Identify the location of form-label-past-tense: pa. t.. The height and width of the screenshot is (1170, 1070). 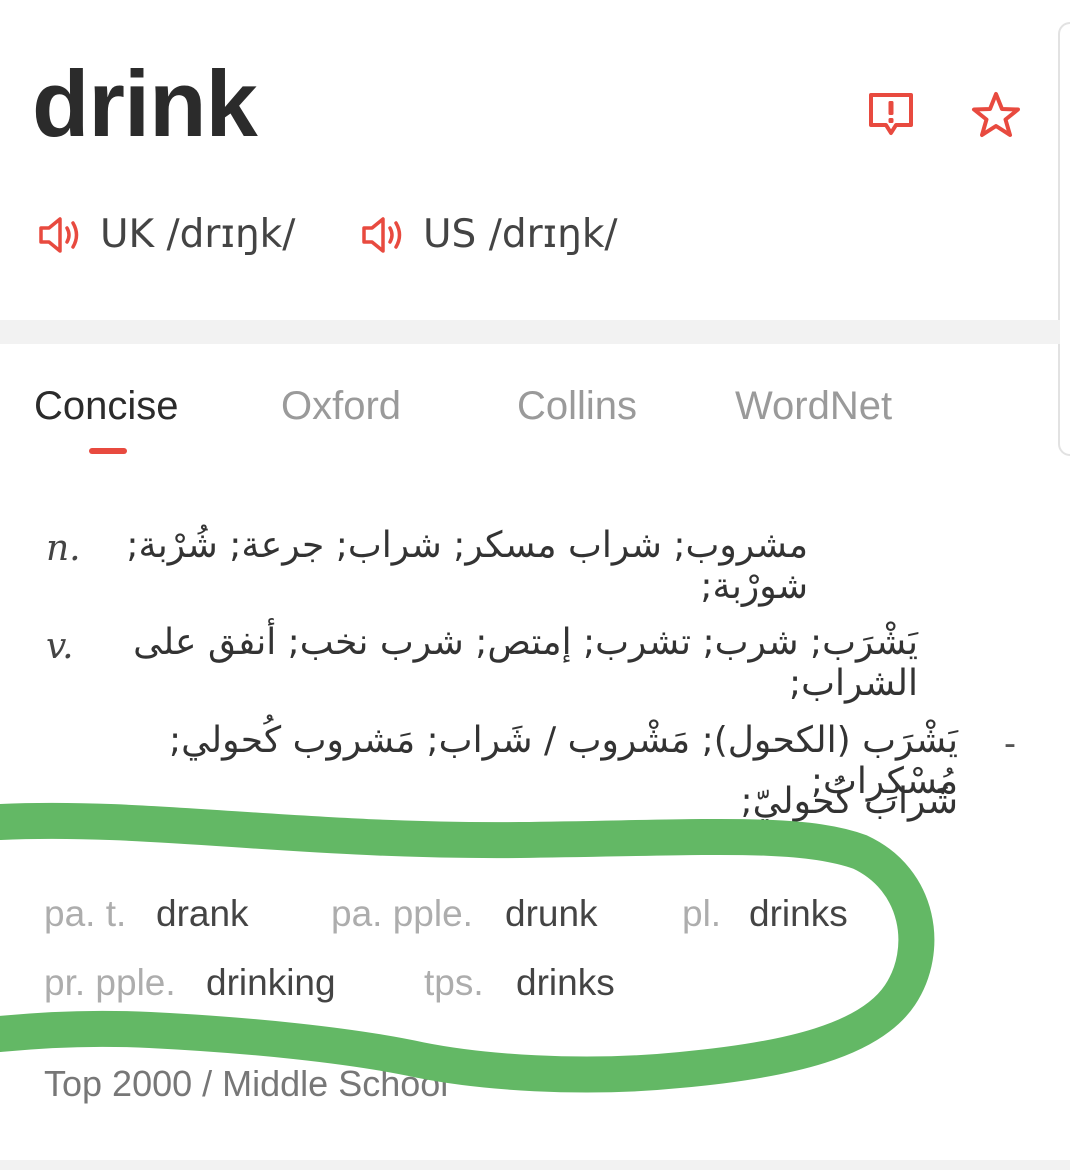
(85, 913).